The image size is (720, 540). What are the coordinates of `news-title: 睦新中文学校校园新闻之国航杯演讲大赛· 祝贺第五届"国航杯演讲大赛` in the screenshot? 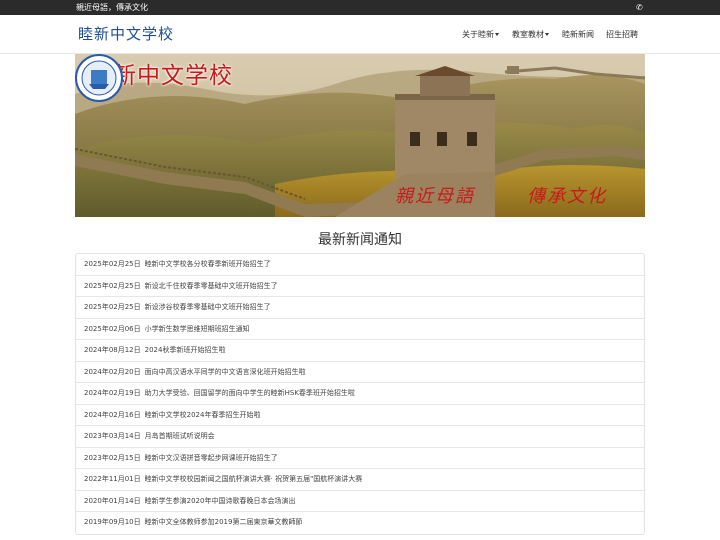 It's located at (253, 479).